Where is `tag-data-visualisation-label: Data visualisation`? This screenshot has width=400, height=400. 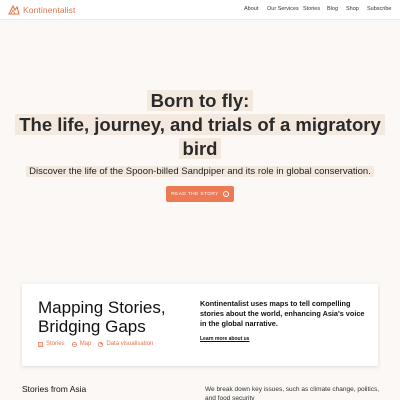
tag-data-visualisation-label: Data visualisation is located at coordinates (130, 344).